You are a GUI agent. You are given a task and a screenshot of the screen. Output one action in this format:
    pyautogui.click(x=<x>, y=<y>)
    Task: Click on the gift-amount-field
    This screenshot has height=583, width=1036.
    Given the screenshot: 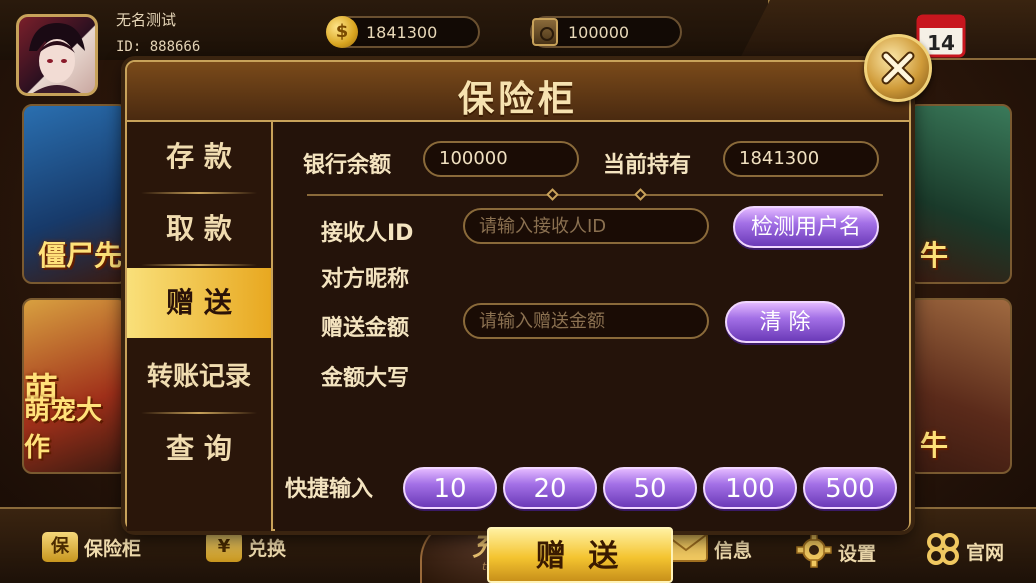 What is the action you would take?
    pyautogui.click(x=586, y=321)
    